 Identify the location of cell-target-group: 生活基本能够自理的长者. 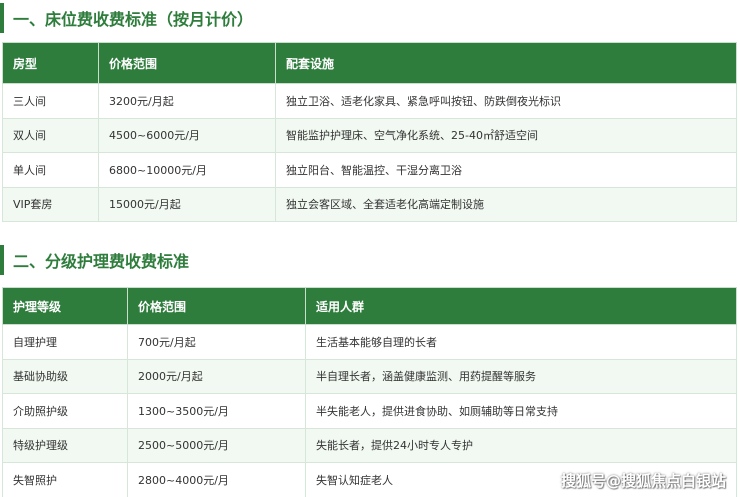
(521, 342).